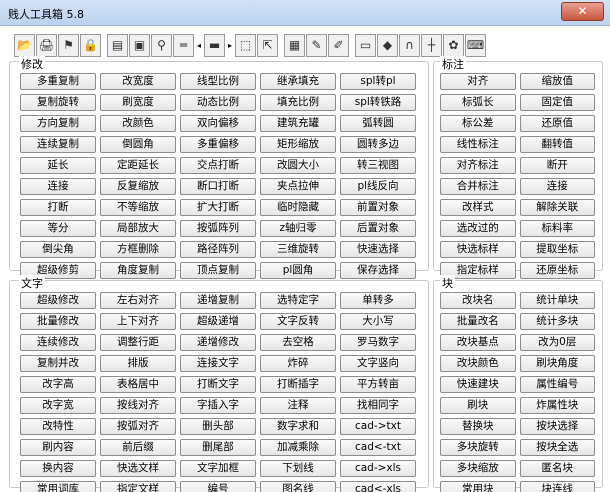  I want to click on calculator-icon: ▤, so click(117, 45).